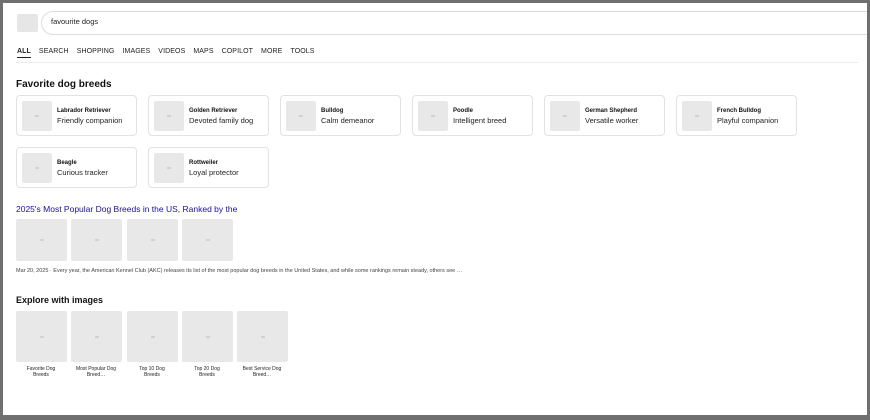 The image size is (870, 420). I want to click on breeds-section-title: Favorite dog breeds, so click(64, 84).